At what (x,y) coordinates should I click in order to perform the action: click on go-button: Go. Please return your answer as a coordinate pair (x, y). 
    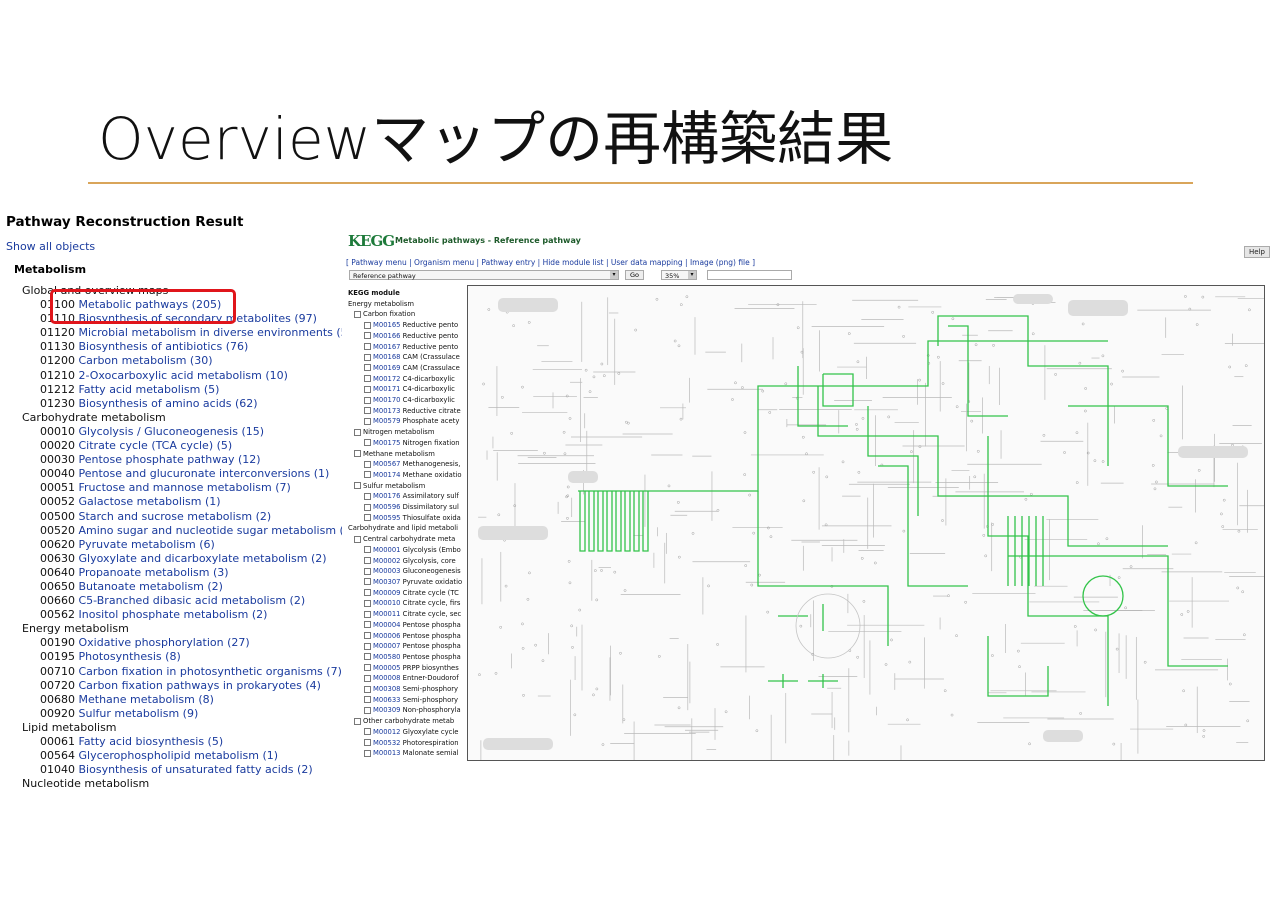
    Looking at the image, I should click on (635, 275).